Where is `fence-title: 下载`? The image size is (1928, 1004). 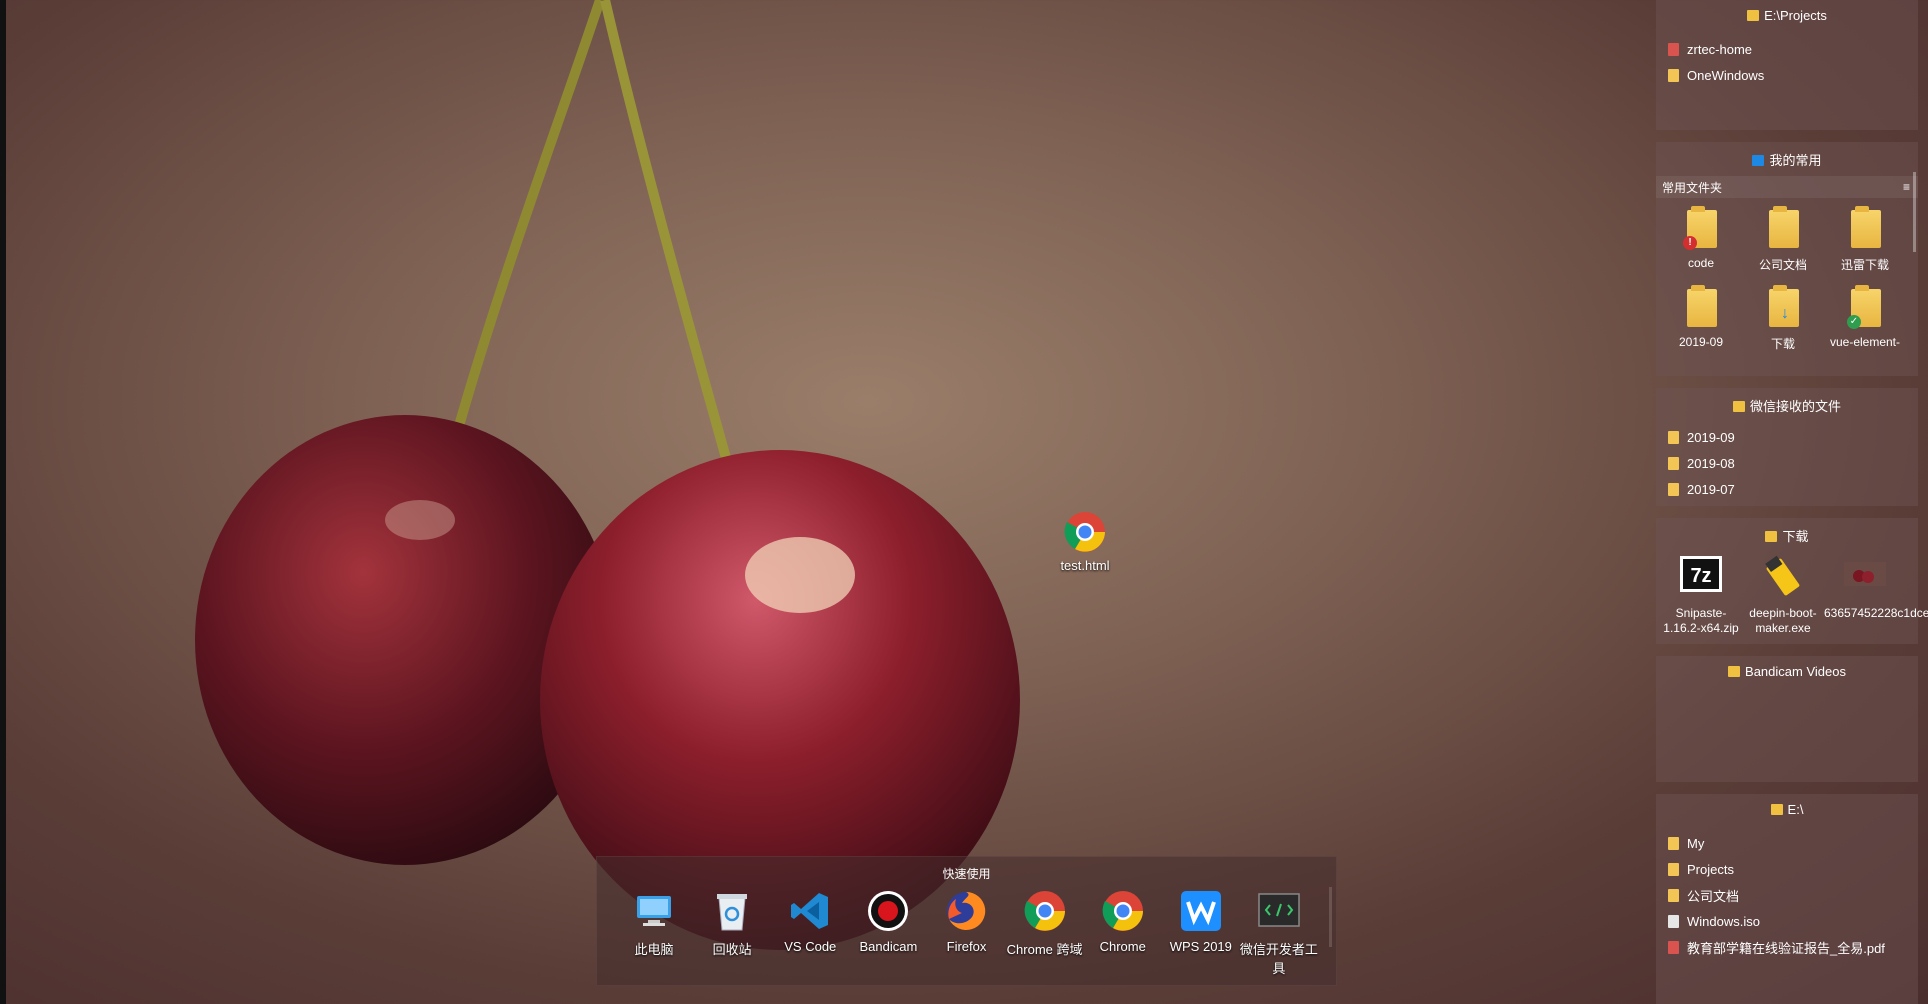 fence-title: 下载 is located at coordinates (1787, 532).